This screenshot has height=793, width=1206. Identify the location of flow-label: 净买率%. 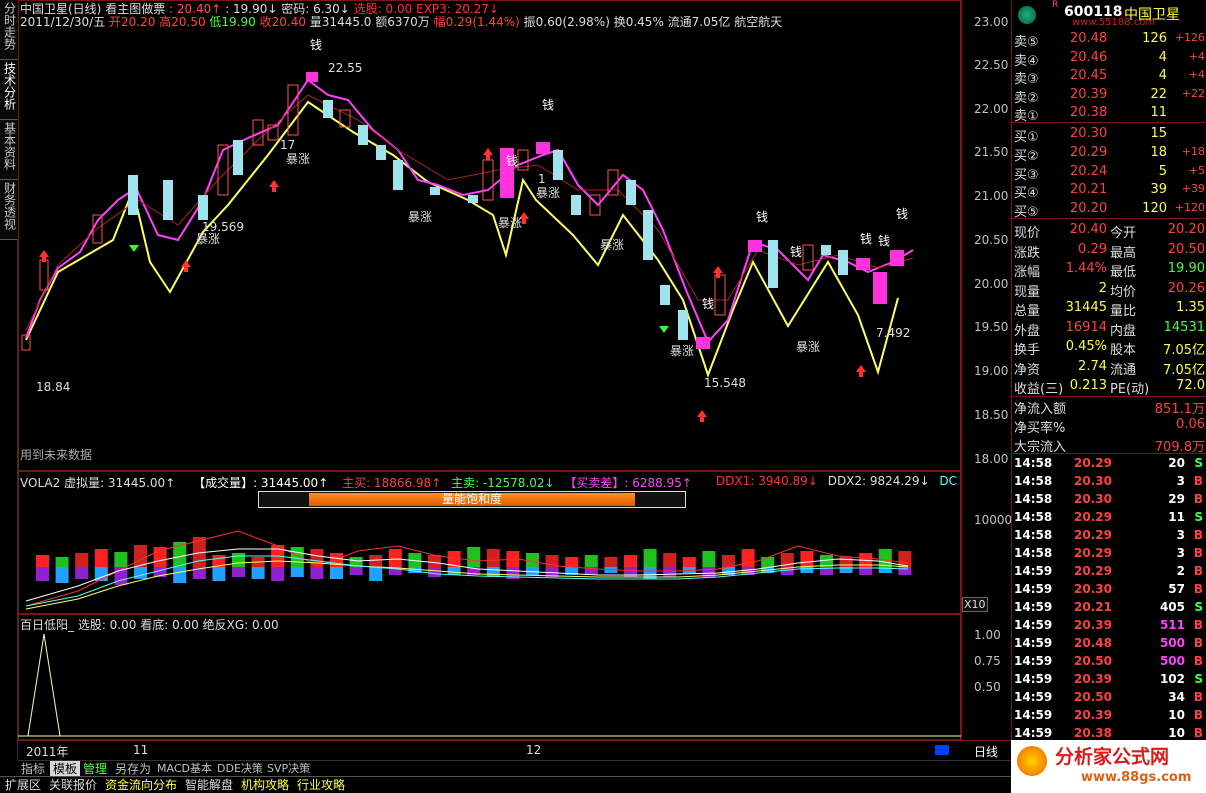
(1040, 428).